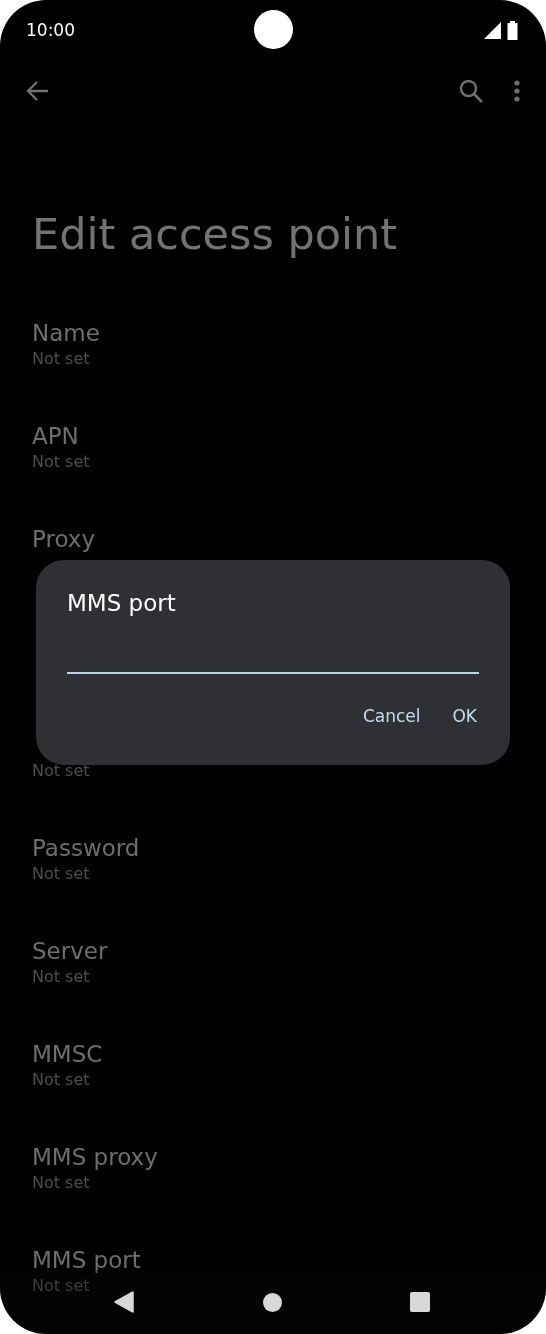 This screenshot has width=546, height=1334. I want to click on setting-title: MMS port, so click(86, 1260).